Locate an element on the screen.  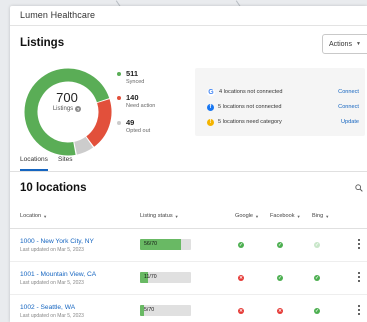
legend-label: Need action is located at coordinates (141, 106).